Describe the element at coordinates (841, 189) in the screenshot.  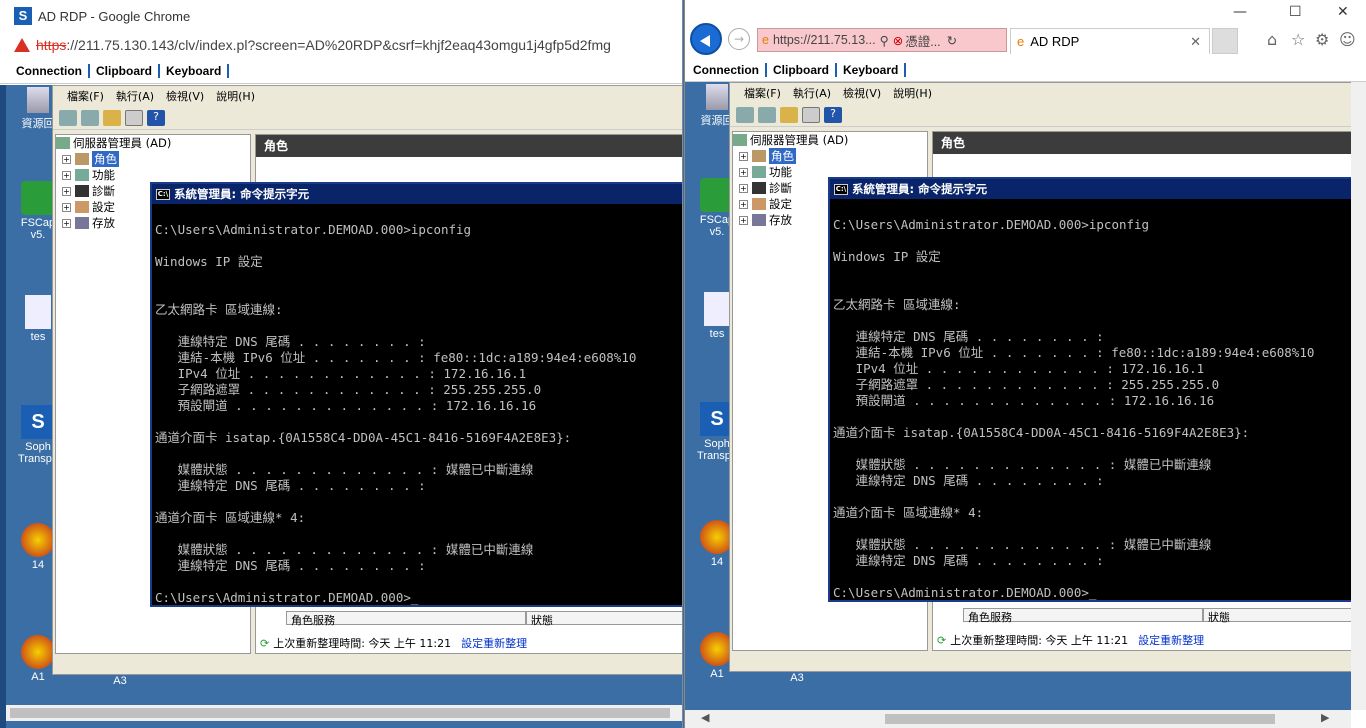
I see `cmd-icon: C:\` at that location.